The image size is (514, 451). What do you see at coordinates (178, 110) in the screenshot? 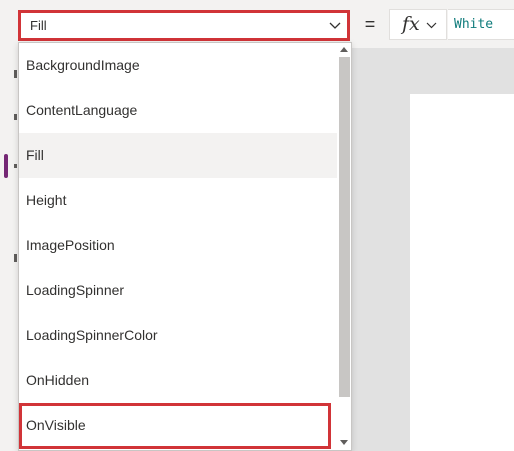
I see `list-item-contentlanguage: ContentLanguage` at bounding box center [178, 110].